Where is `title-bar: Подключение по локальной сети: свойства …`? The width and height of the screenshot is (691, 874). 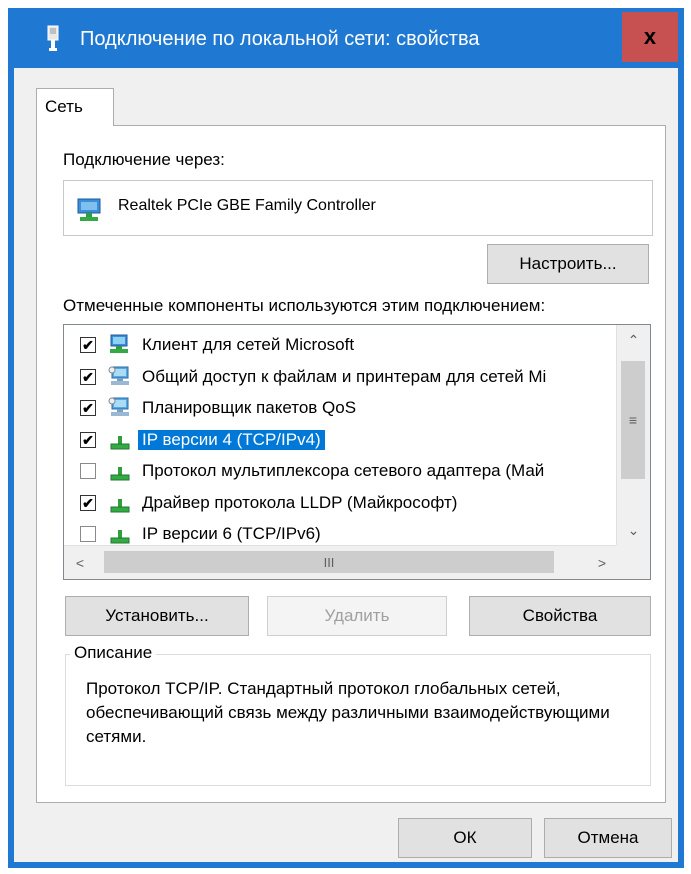
title-bar: Подключение по локальной сети: свойства … is located at coordinates (346, 40).